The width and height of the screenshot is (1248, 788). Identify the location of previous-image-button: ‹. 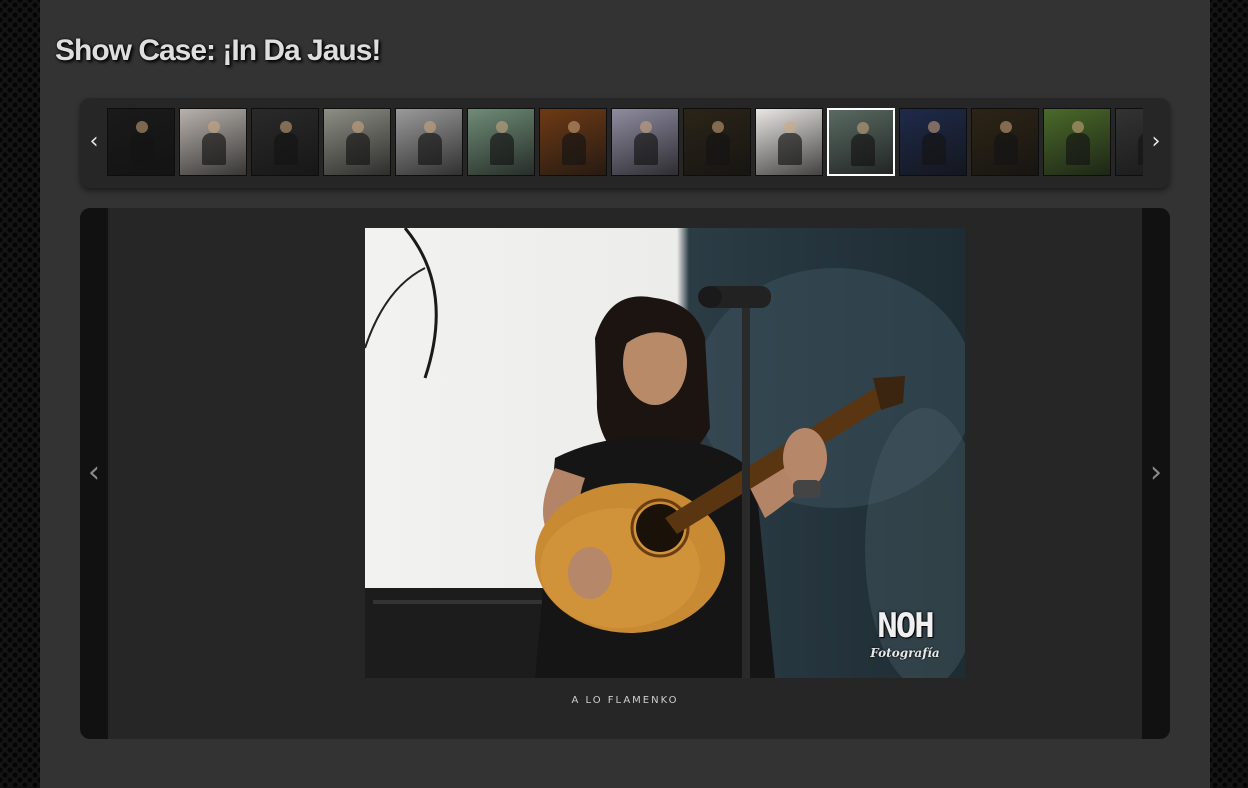
(94, 473).